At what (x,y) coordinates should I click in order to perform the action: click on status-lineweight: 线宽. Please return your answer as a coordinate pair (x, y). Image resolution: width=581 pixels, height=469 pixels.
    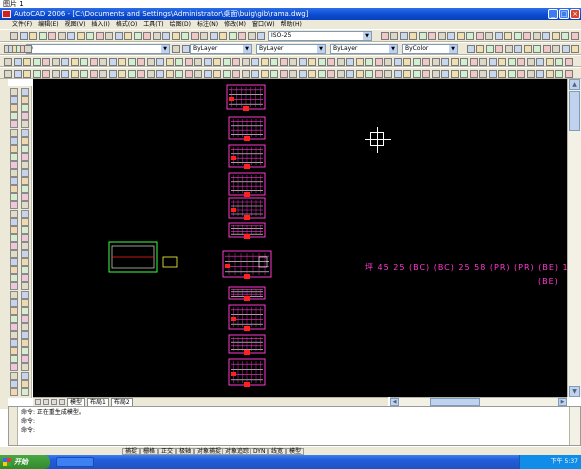
    Looking at the image, I should click on (277, 451).